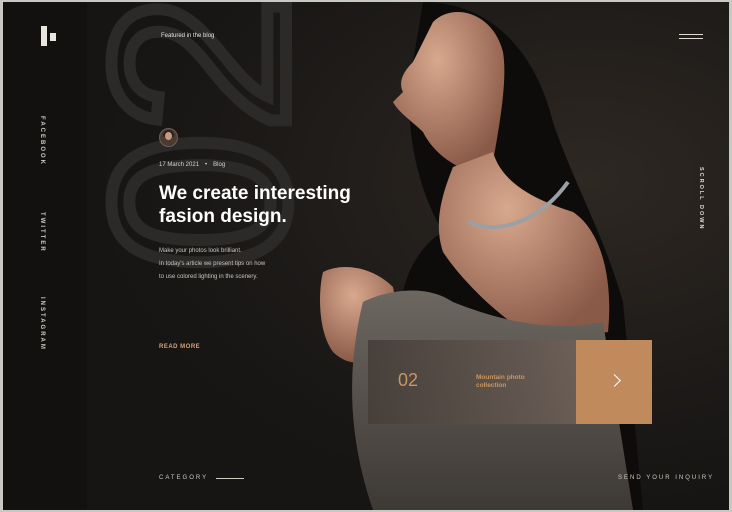 The image size is (732, 512). What do you see at coordinates (179, 165) in the screenshot?
I see `post-date: 17 March 2021` at bounding box center [179, 165].